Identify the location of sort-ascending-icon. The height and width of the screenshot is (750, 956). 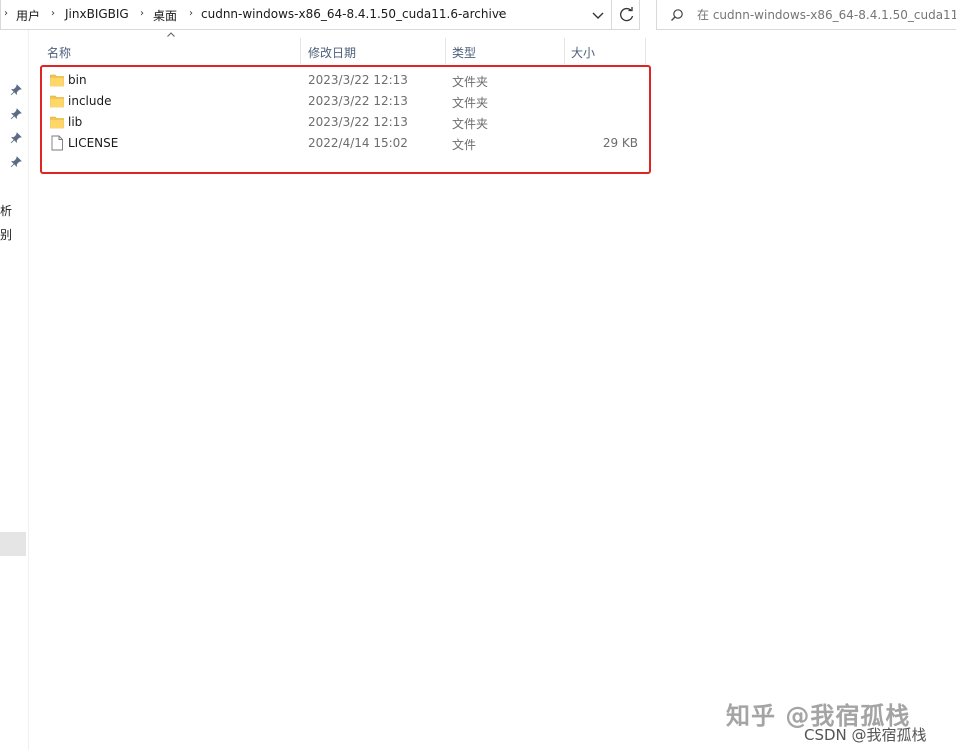
(171, 34).